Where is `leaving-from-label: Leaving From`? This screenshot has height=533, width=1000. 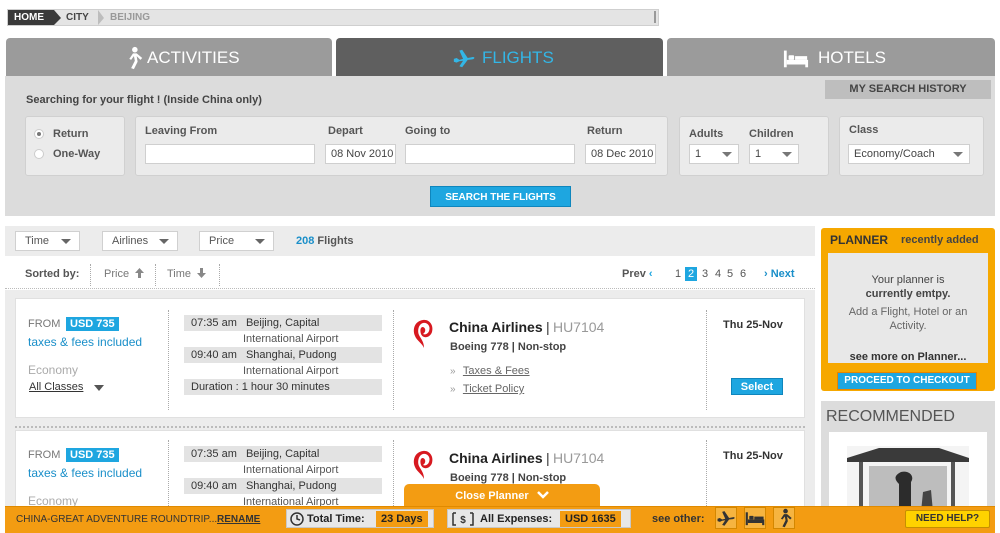
leaving-from-label: Leaving From is located at coordinates (181, 131).